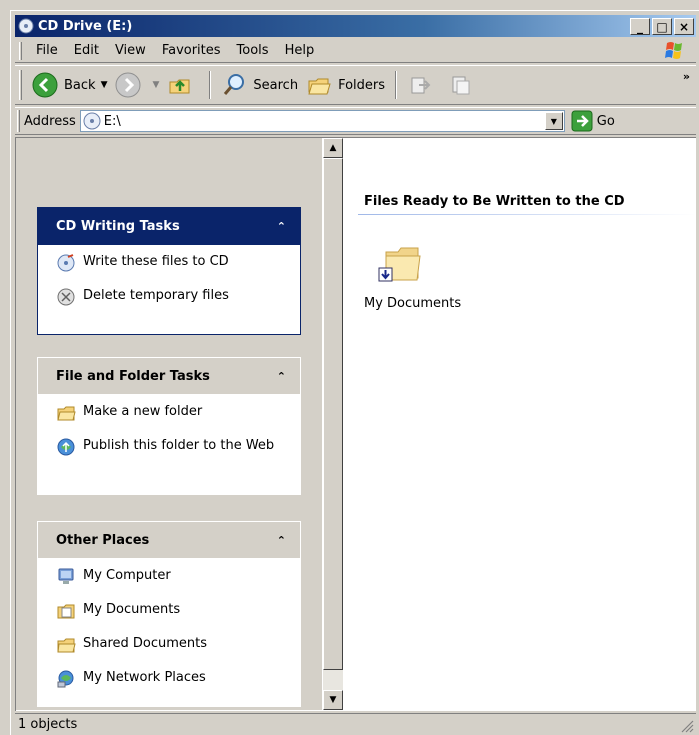 The height and width of the screenshot is (735, 699). Describe the element at coordinates (65, 679) in the screenshot. I see `network-places-icon` at that location.